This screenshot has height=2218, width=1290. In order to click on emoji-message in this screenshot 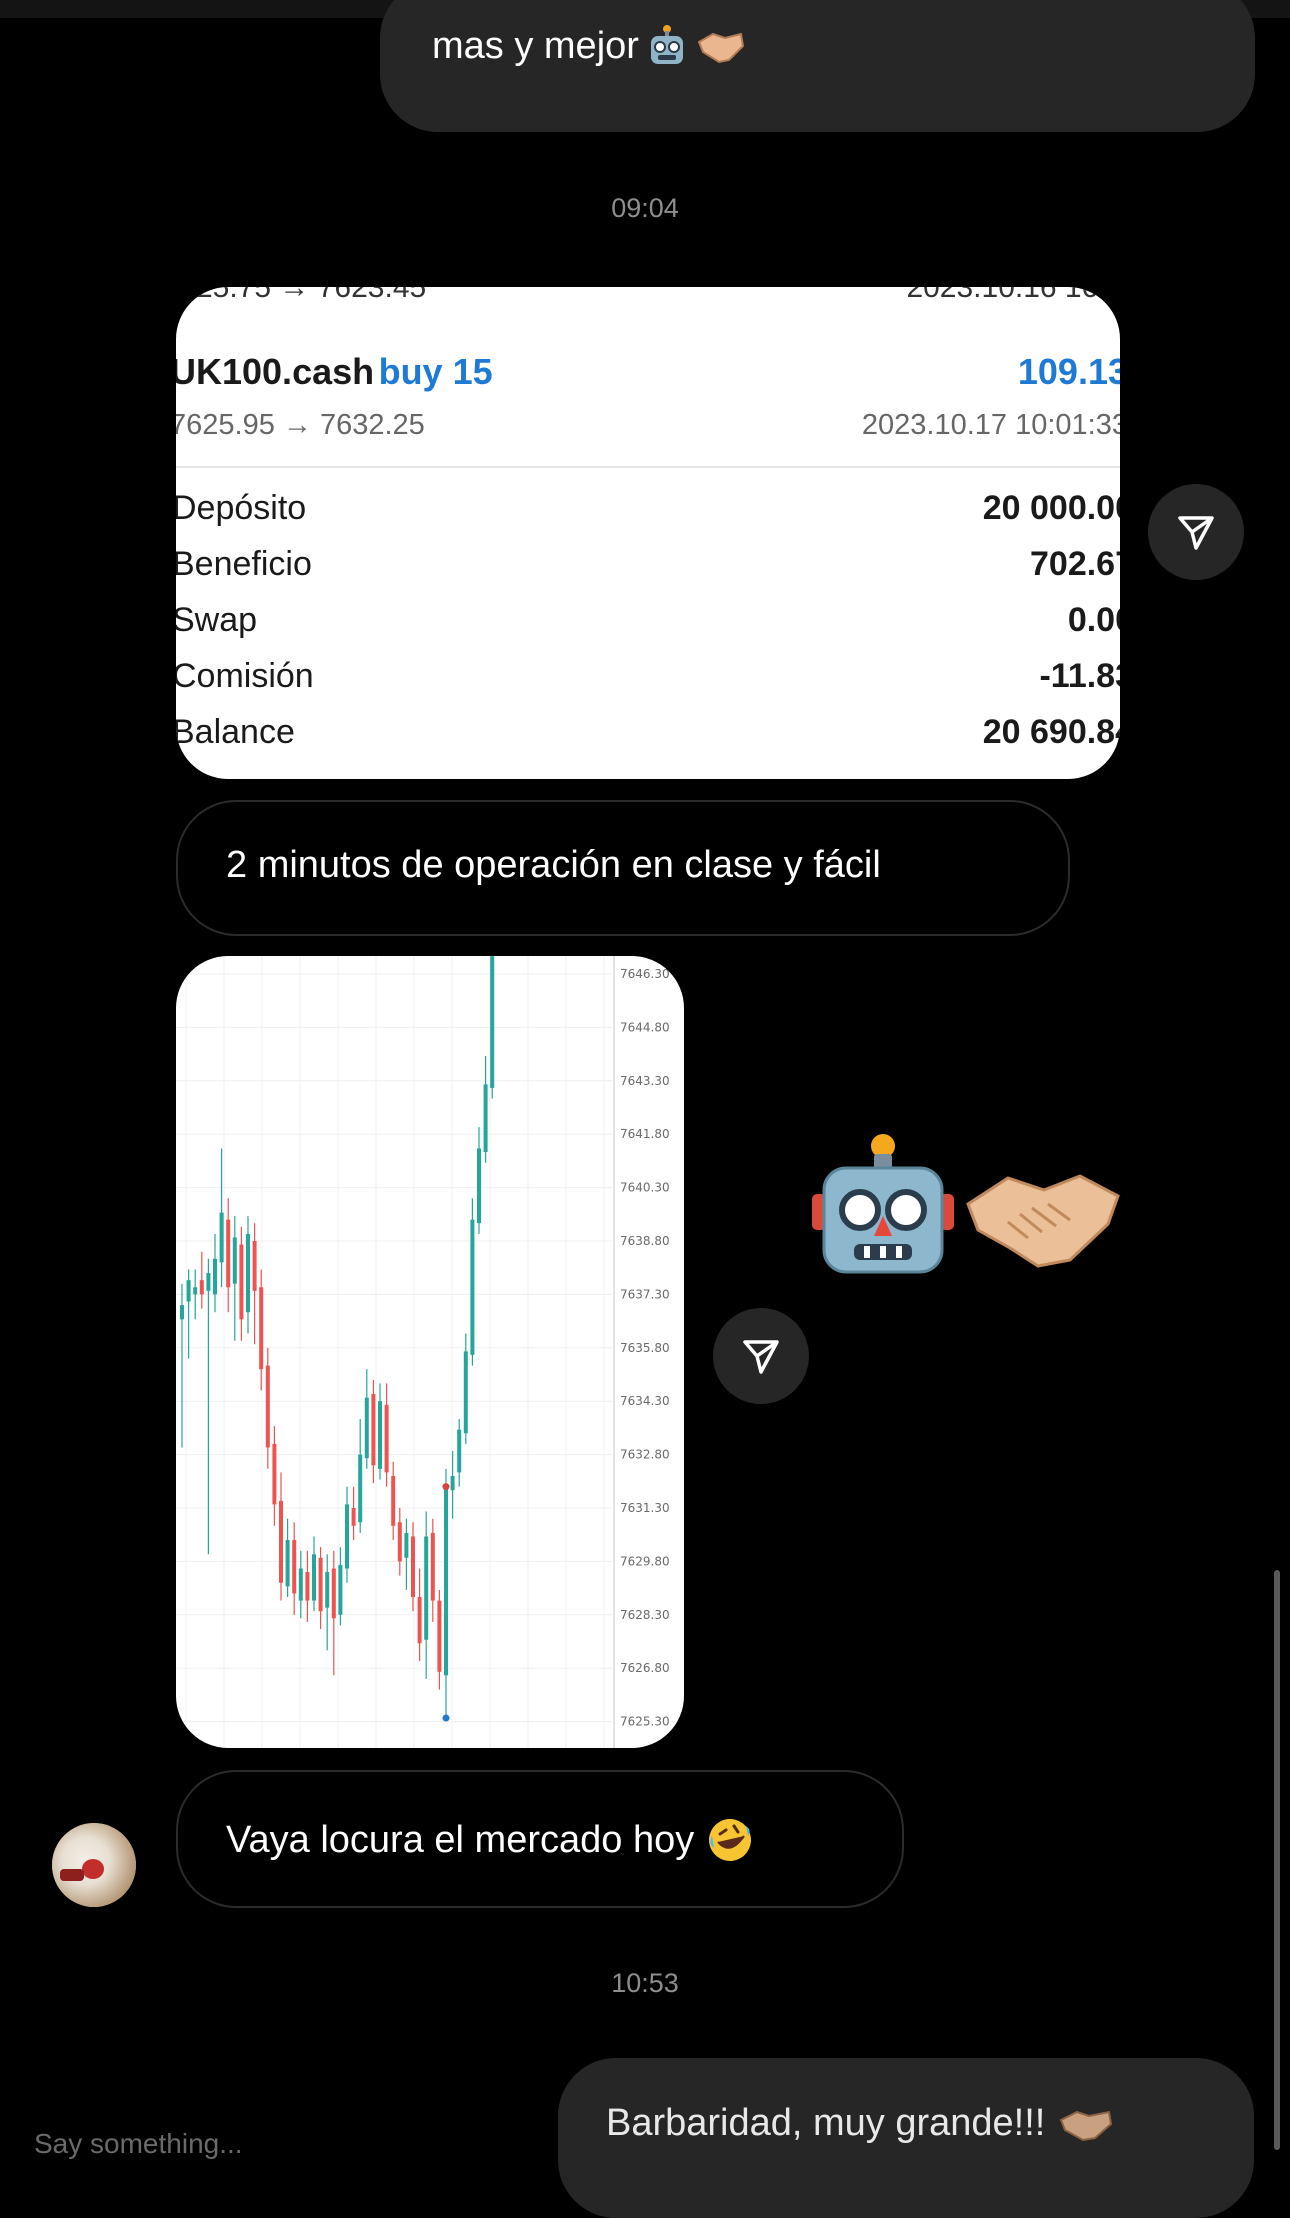, I will do `click(968, 1212)`.